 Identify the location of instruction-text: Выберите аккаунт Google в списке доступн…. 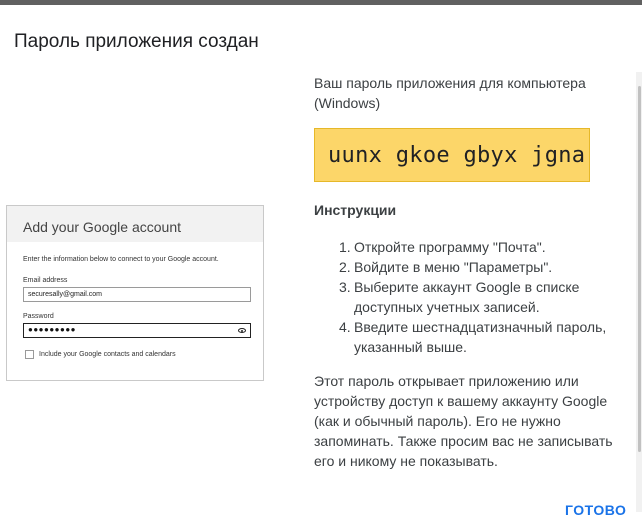
(467, 297).